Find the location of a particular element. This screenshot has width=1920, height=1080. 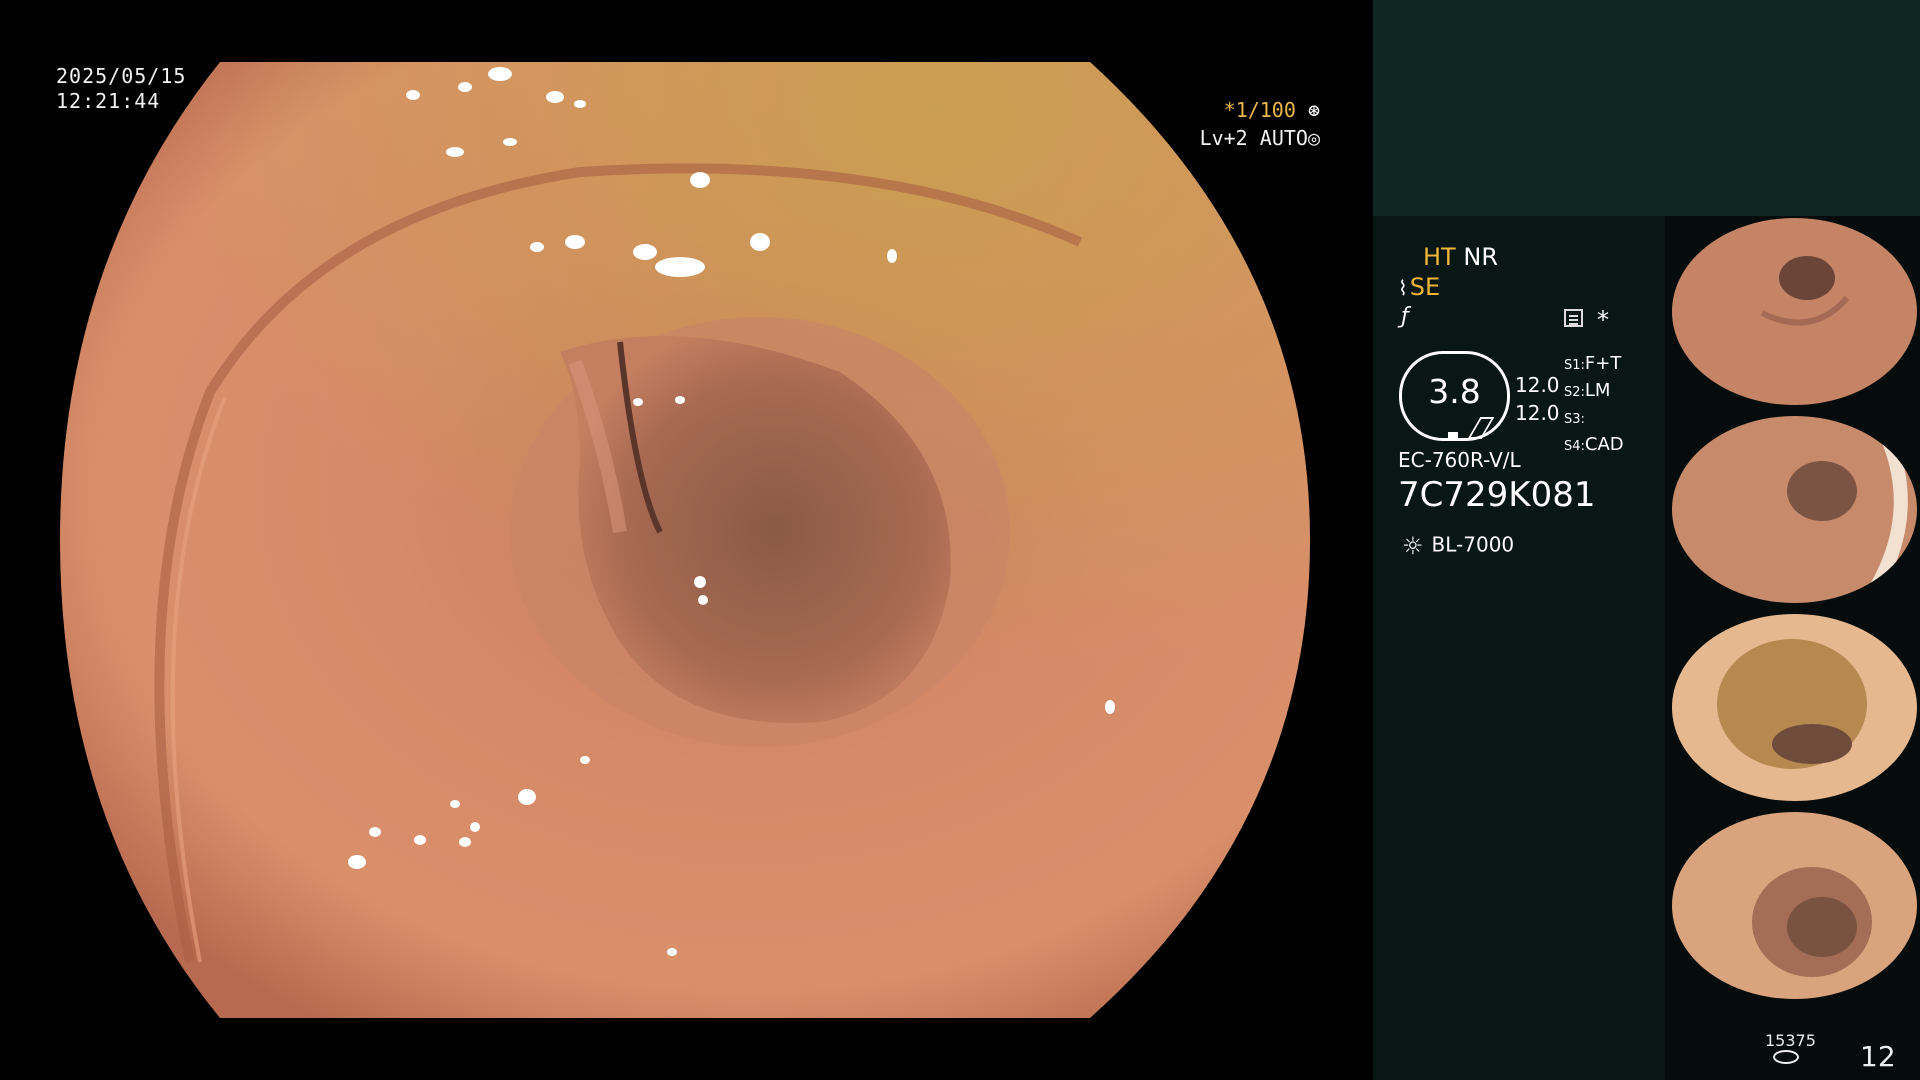

switch-s4: S4:CAD is located at coordinates (1594, 445).